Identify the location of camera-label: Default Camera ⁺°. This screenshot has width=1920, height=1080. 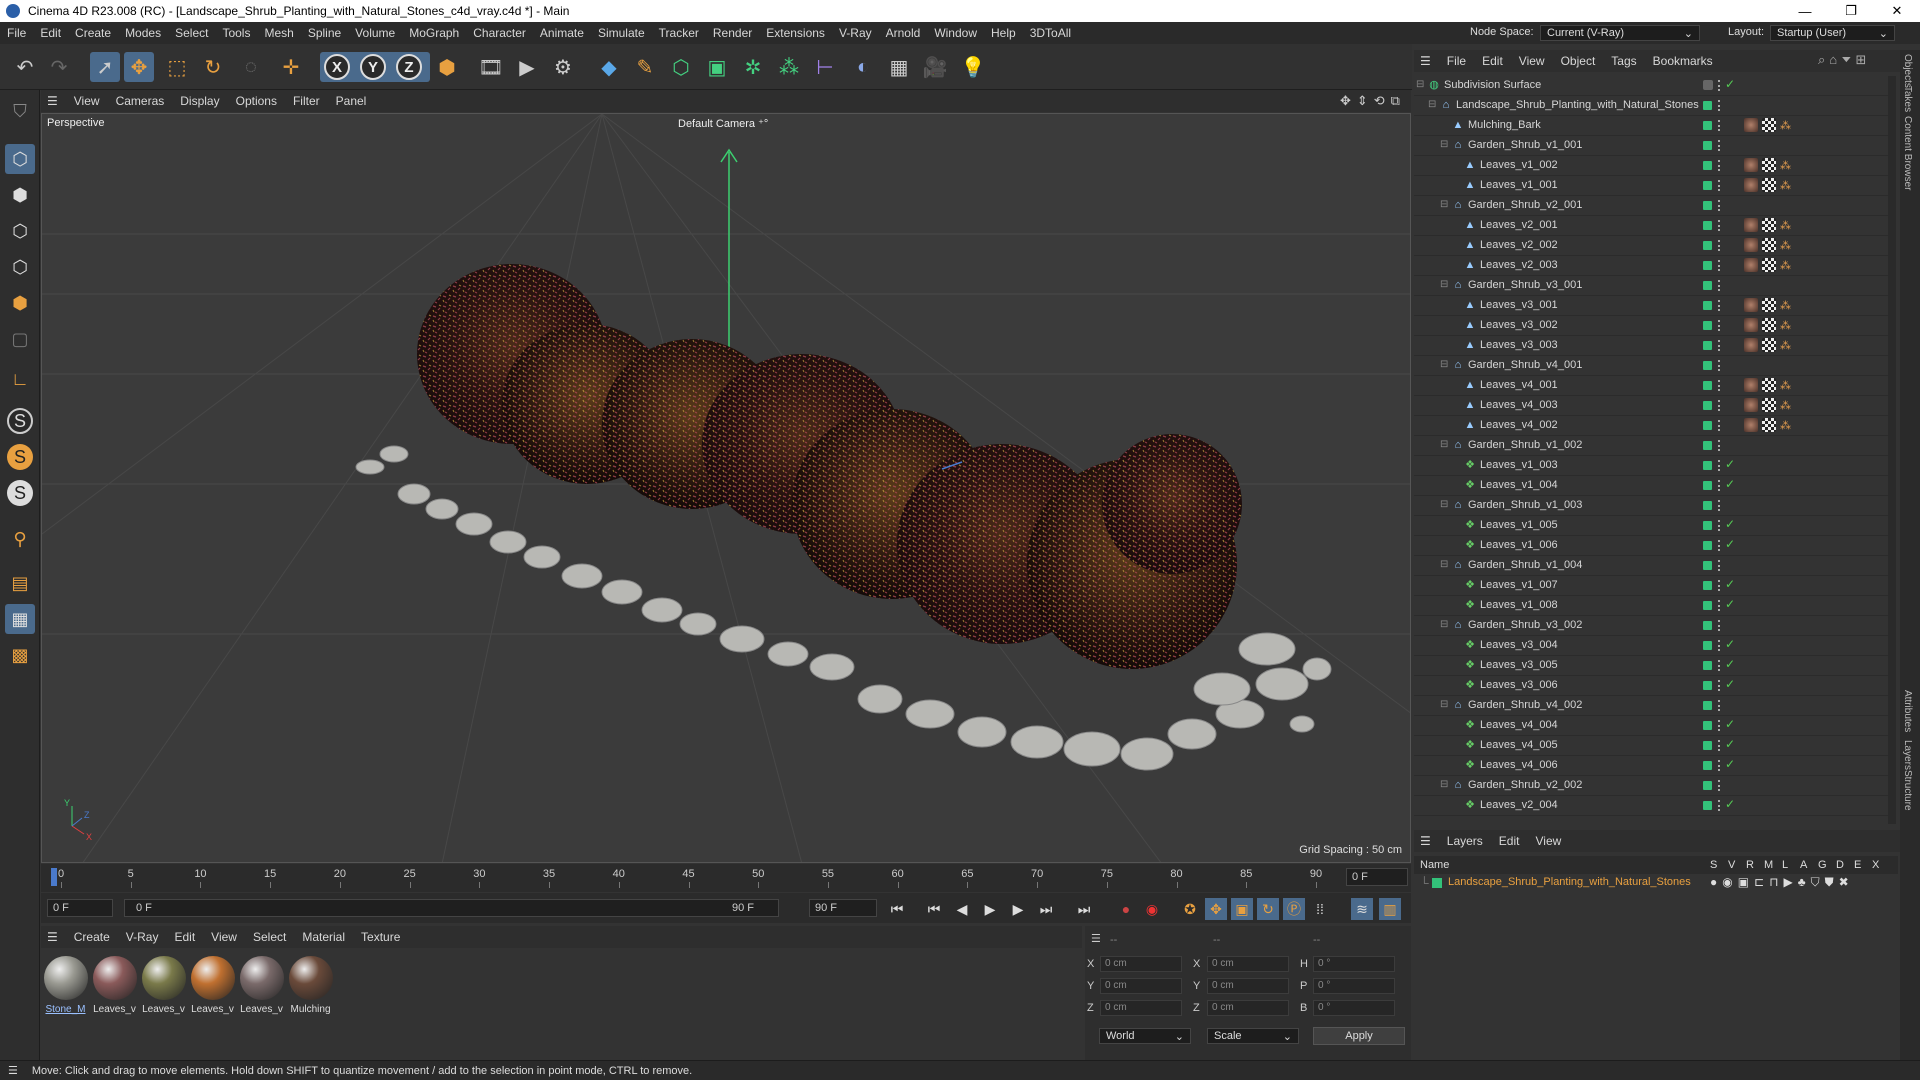
(723, 123).